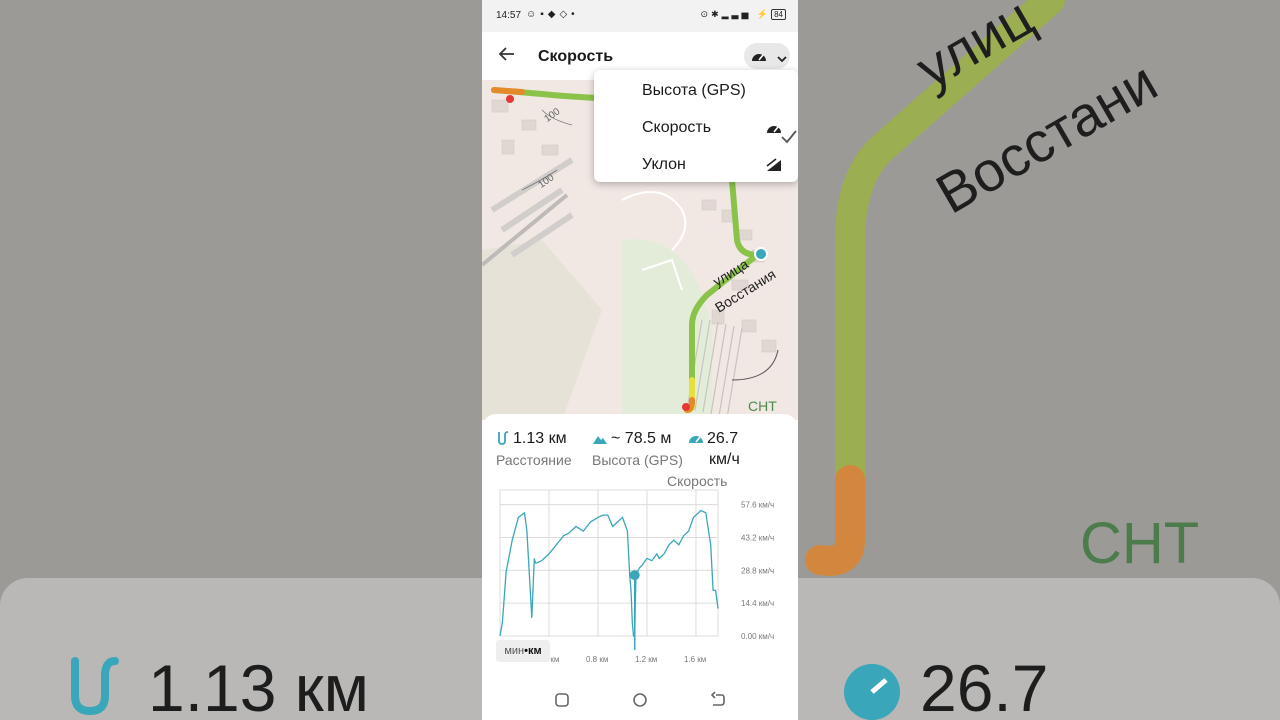 Image resolution: width=1280 pixels, height=720 pixels. Describe the element at coordinates (757, 505) in the screenshot. I see `chart-y-tick-label: 57.6 км/ч` at that location.